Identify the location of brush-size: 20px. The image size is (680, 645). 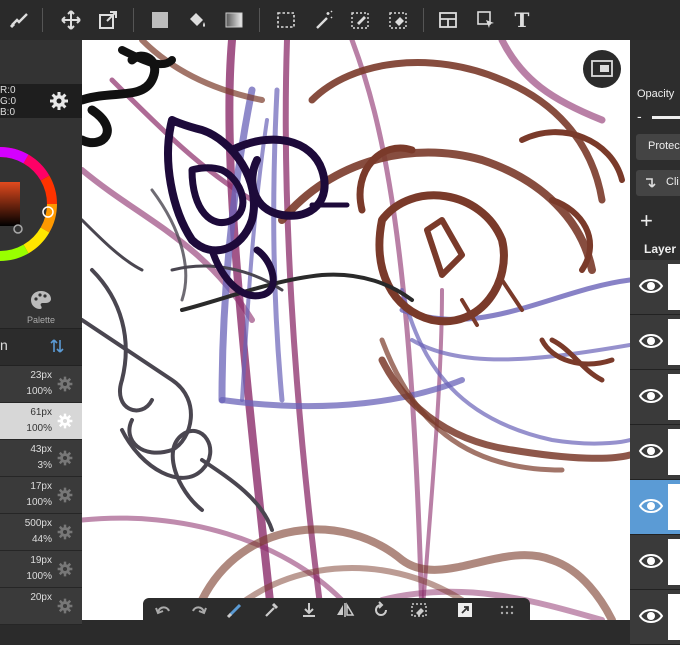
(41, 597).